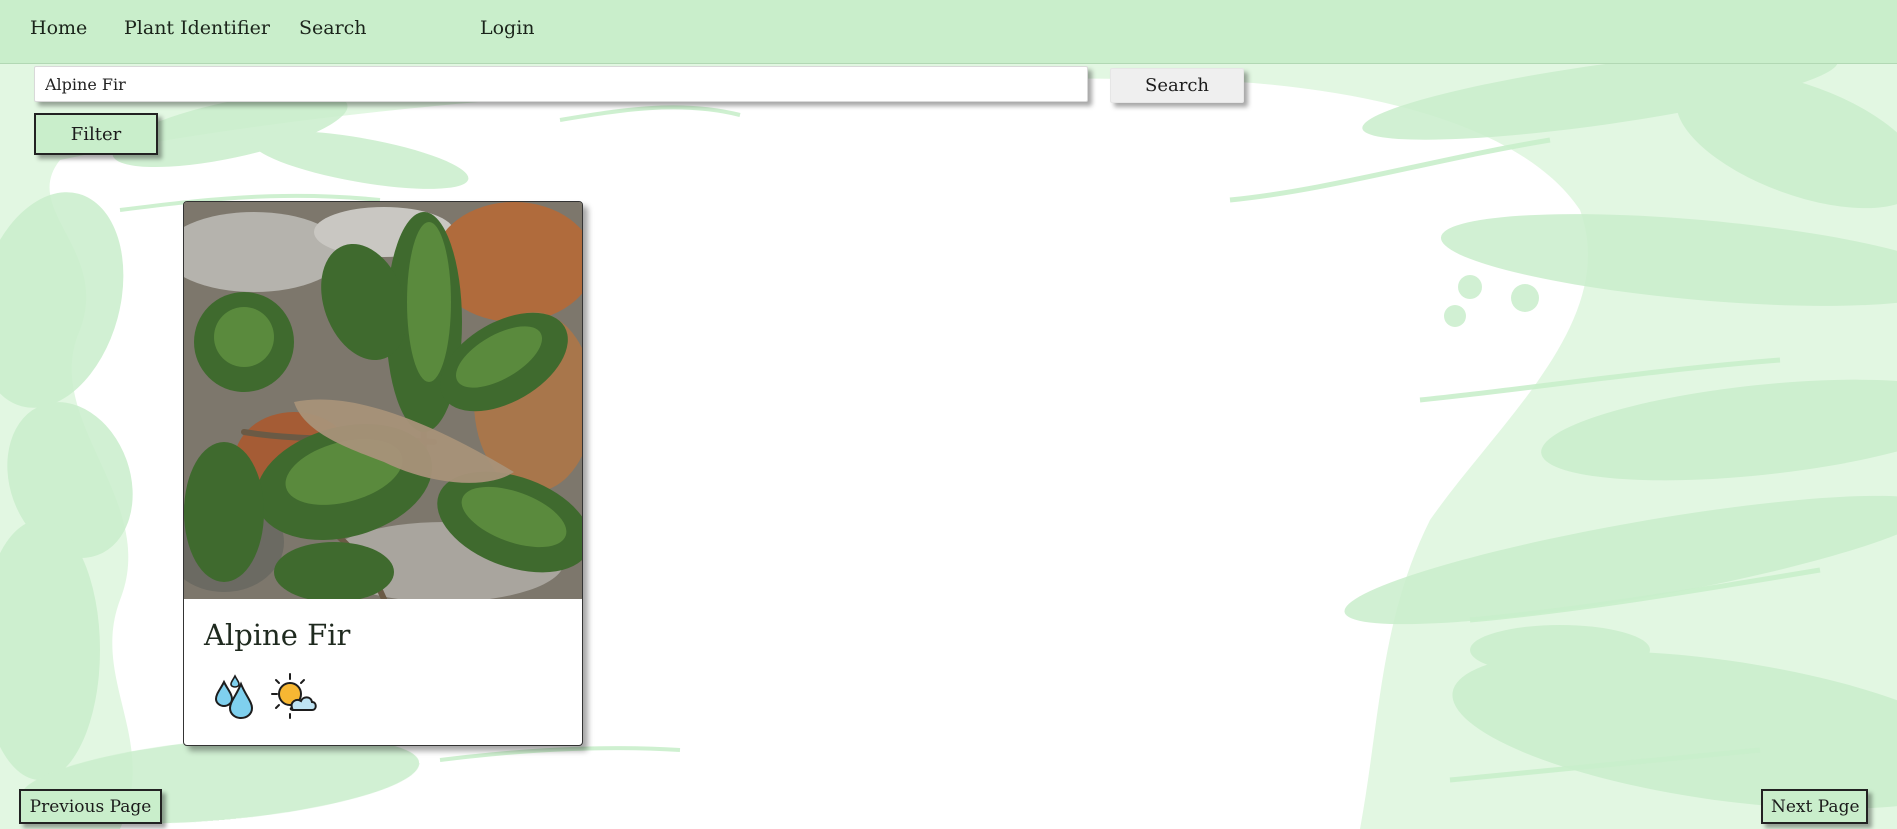 This screenshot has width=1897, height=829. What do you see at coordinates (197, 28) in the screenshot?
I see `nav-plant-identifier-link: Plant Identifier` at bounding box center [197, 28].